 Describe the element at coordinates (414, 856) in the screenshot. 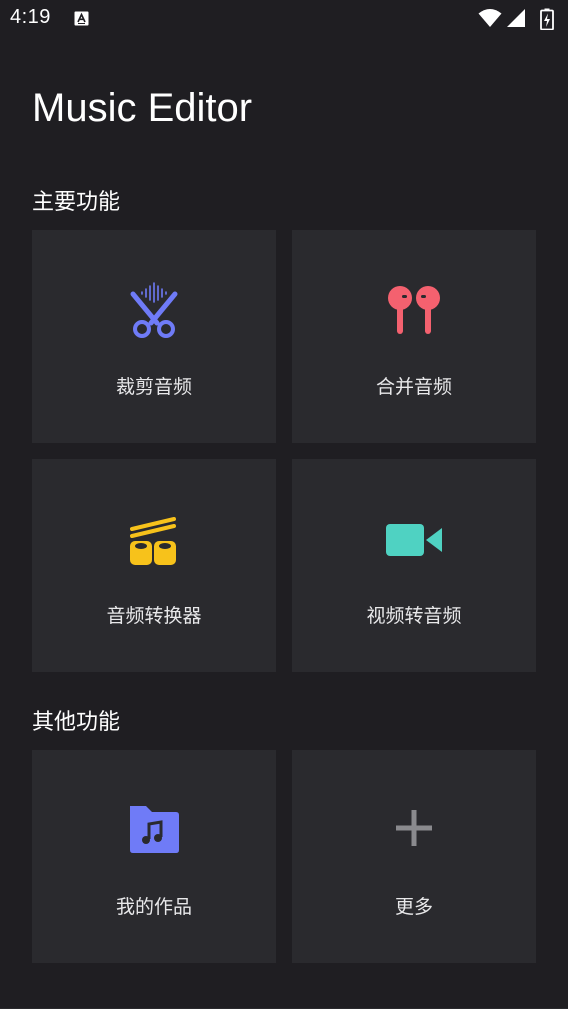

I see `more-card: 更多` at that location.